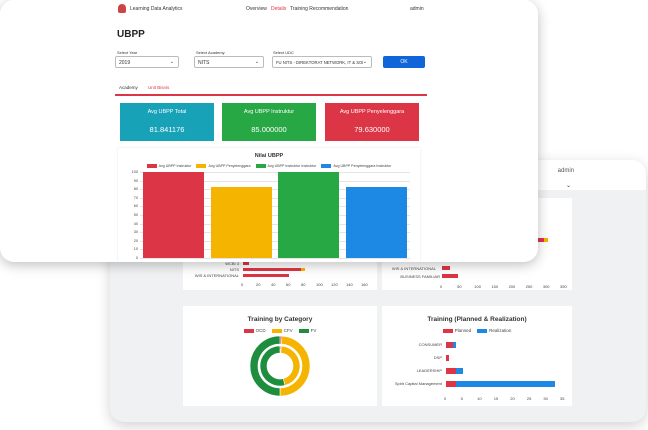  I want to click on x-tick-label: 35, so click(562, 398).